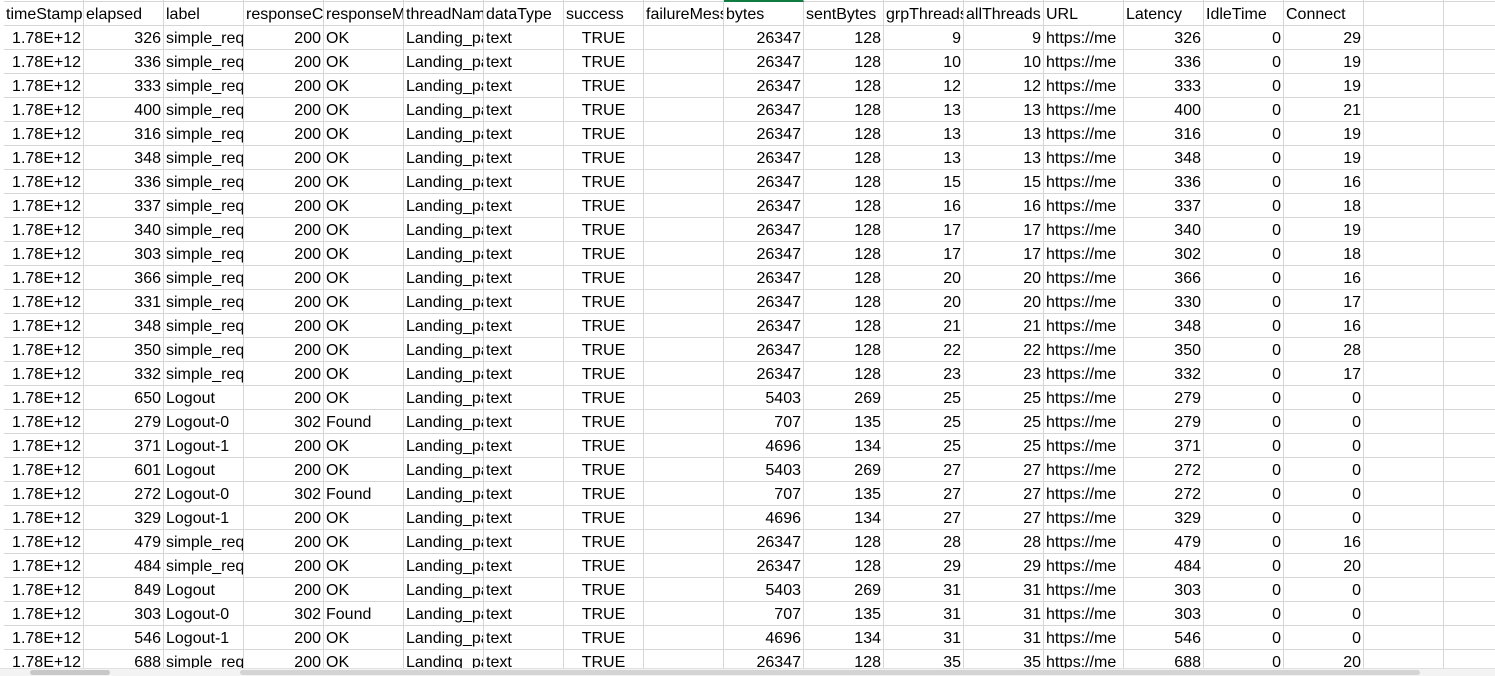 This screenshot has height=676, width=1495. Describe the element at coordinates (924, 638) in the screenshot. I see `cell: 31` at that location.